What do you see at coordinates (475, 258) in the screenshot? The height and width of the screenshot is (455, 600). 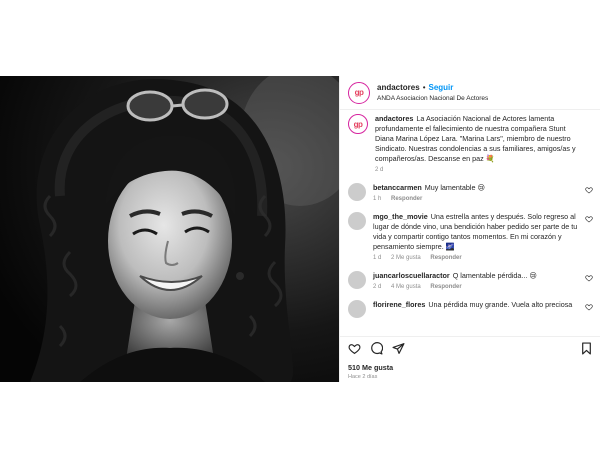 I see `comment-meta: 1 d 2 Me gusta Responder` at bounding box center [475, 258].